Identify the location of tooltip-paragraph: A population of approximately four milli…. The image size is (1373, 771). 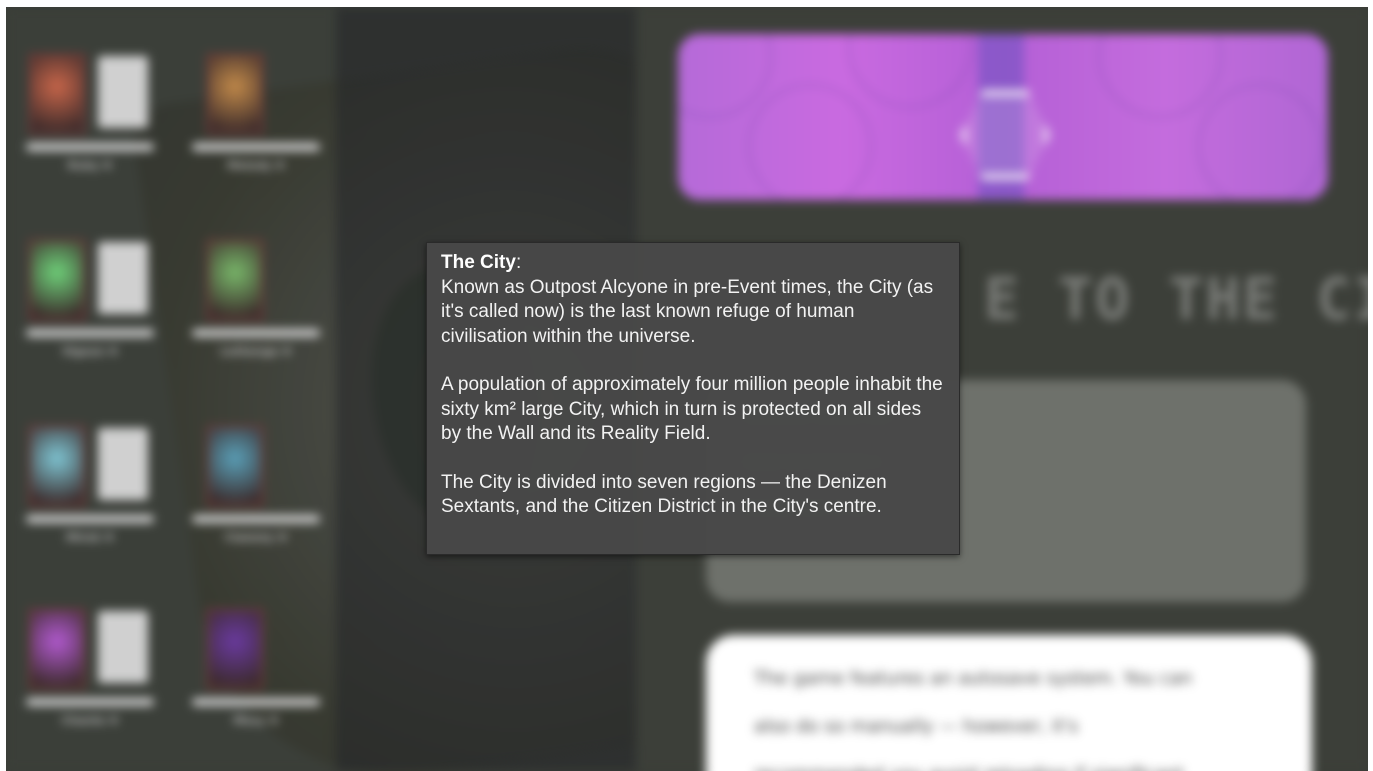
(692, 409).